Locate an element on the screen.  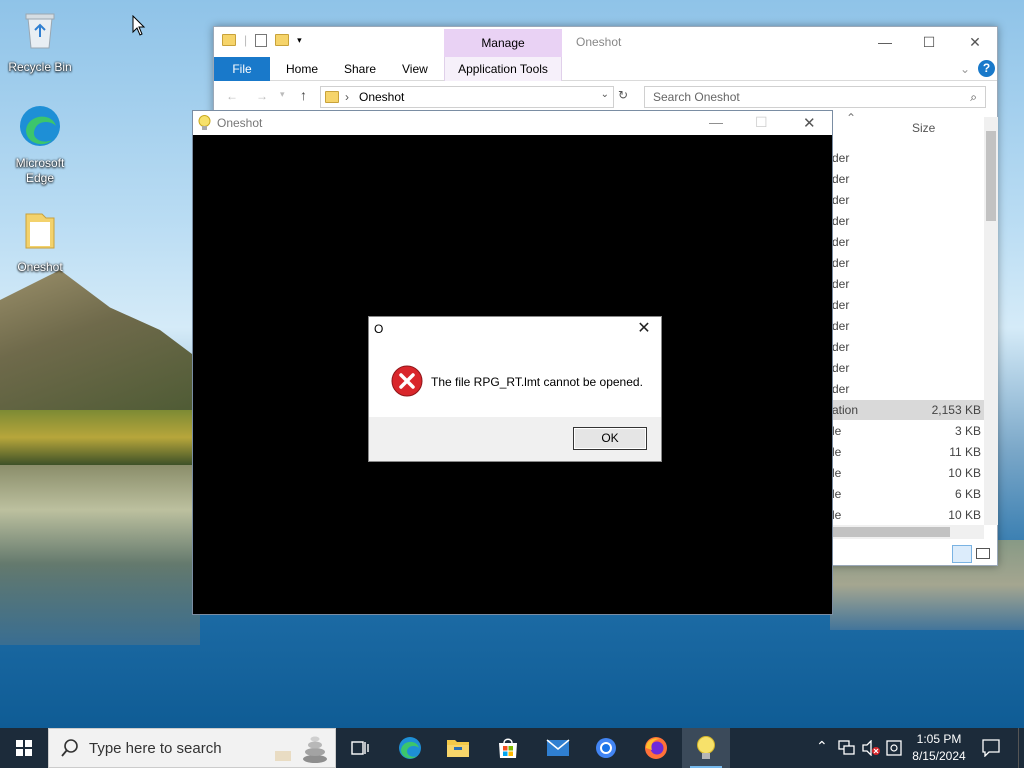
view-toggle is located at coordinates (973, 554).